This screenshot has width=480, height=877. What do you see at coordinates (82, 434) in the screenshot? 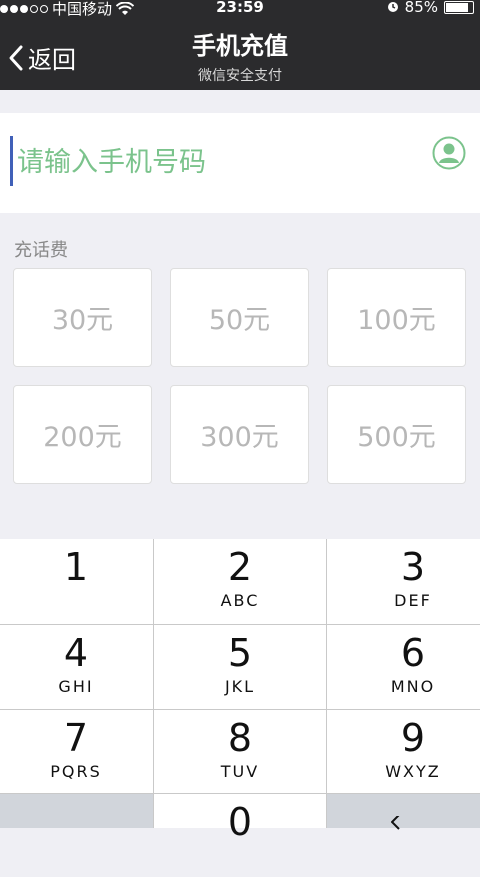
I see `amount-option-200: 200元` at bounding box center [82, 434].